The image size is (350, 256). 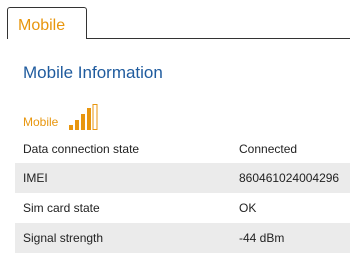 I want to click on row-value: -44 dBm, so click(x=262, y=238).